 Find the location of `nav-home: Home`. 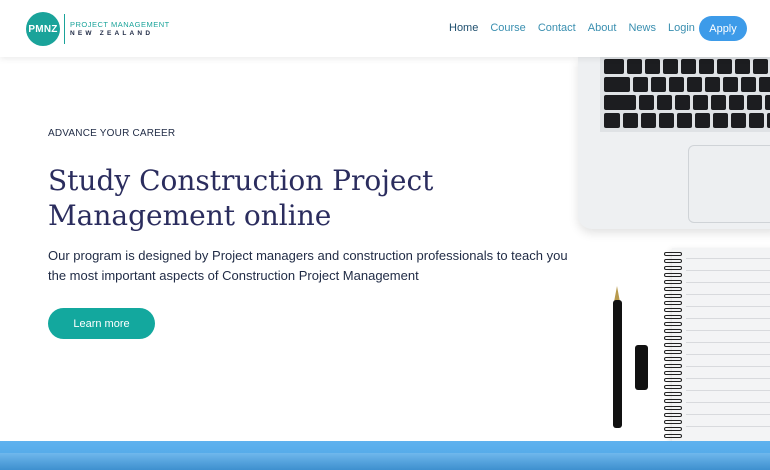

nav-home: Home is located at coordinates (463, 28).